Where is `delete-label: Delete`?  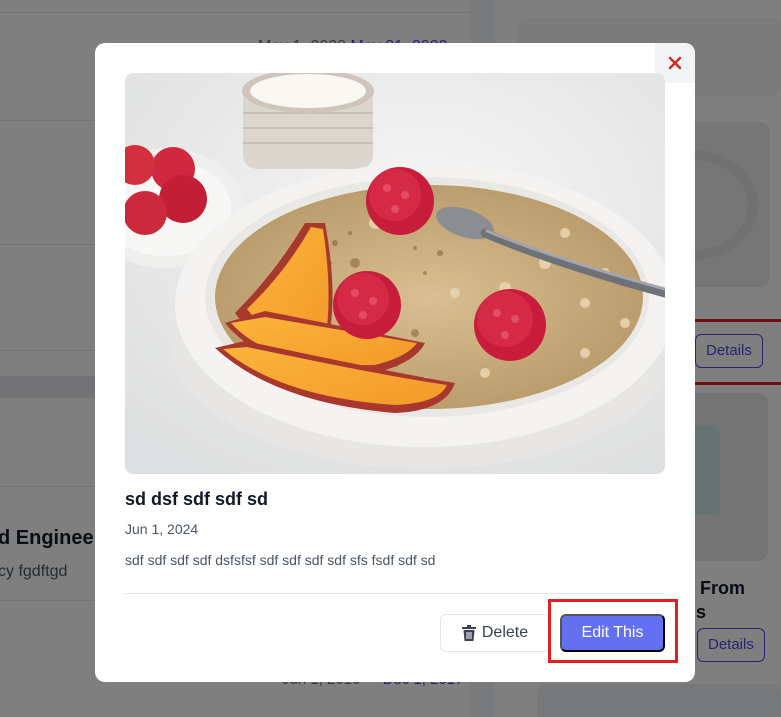 delete-label: Delete is located at coordinates (505, 632).